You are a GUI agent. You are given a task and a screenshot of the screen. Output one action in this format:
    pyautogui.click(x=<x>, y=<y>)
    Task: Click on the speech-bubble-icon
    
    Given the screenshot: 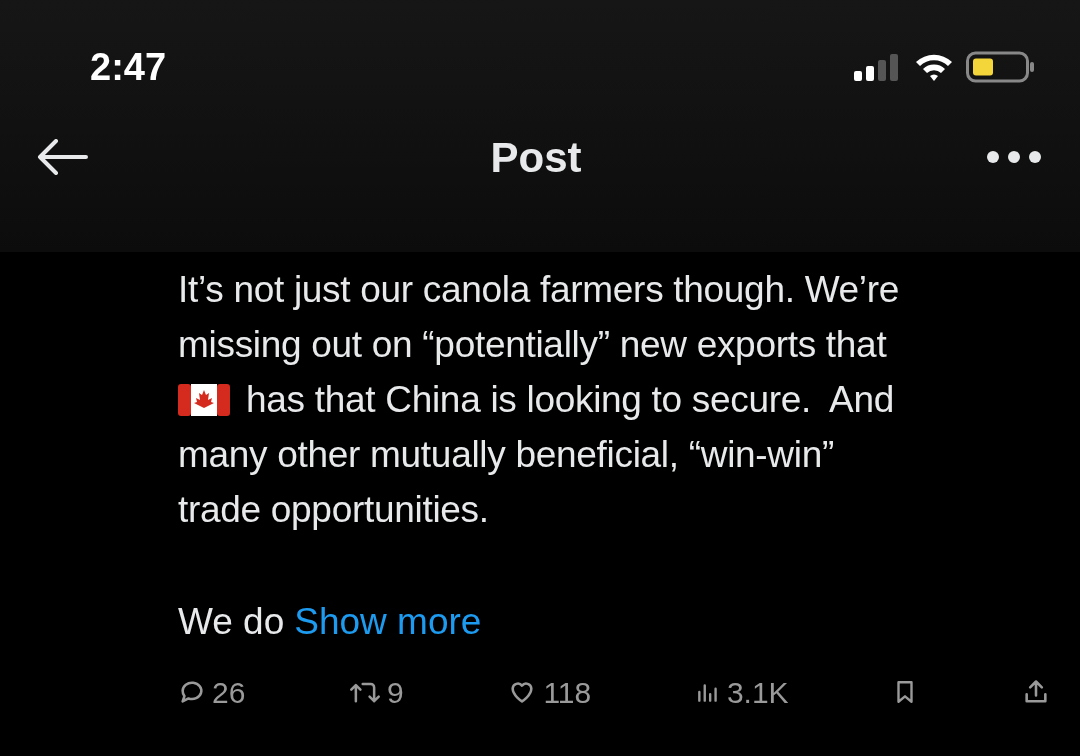 What is the action you would take?
    pyautogui.click(x=192, y=692)
    